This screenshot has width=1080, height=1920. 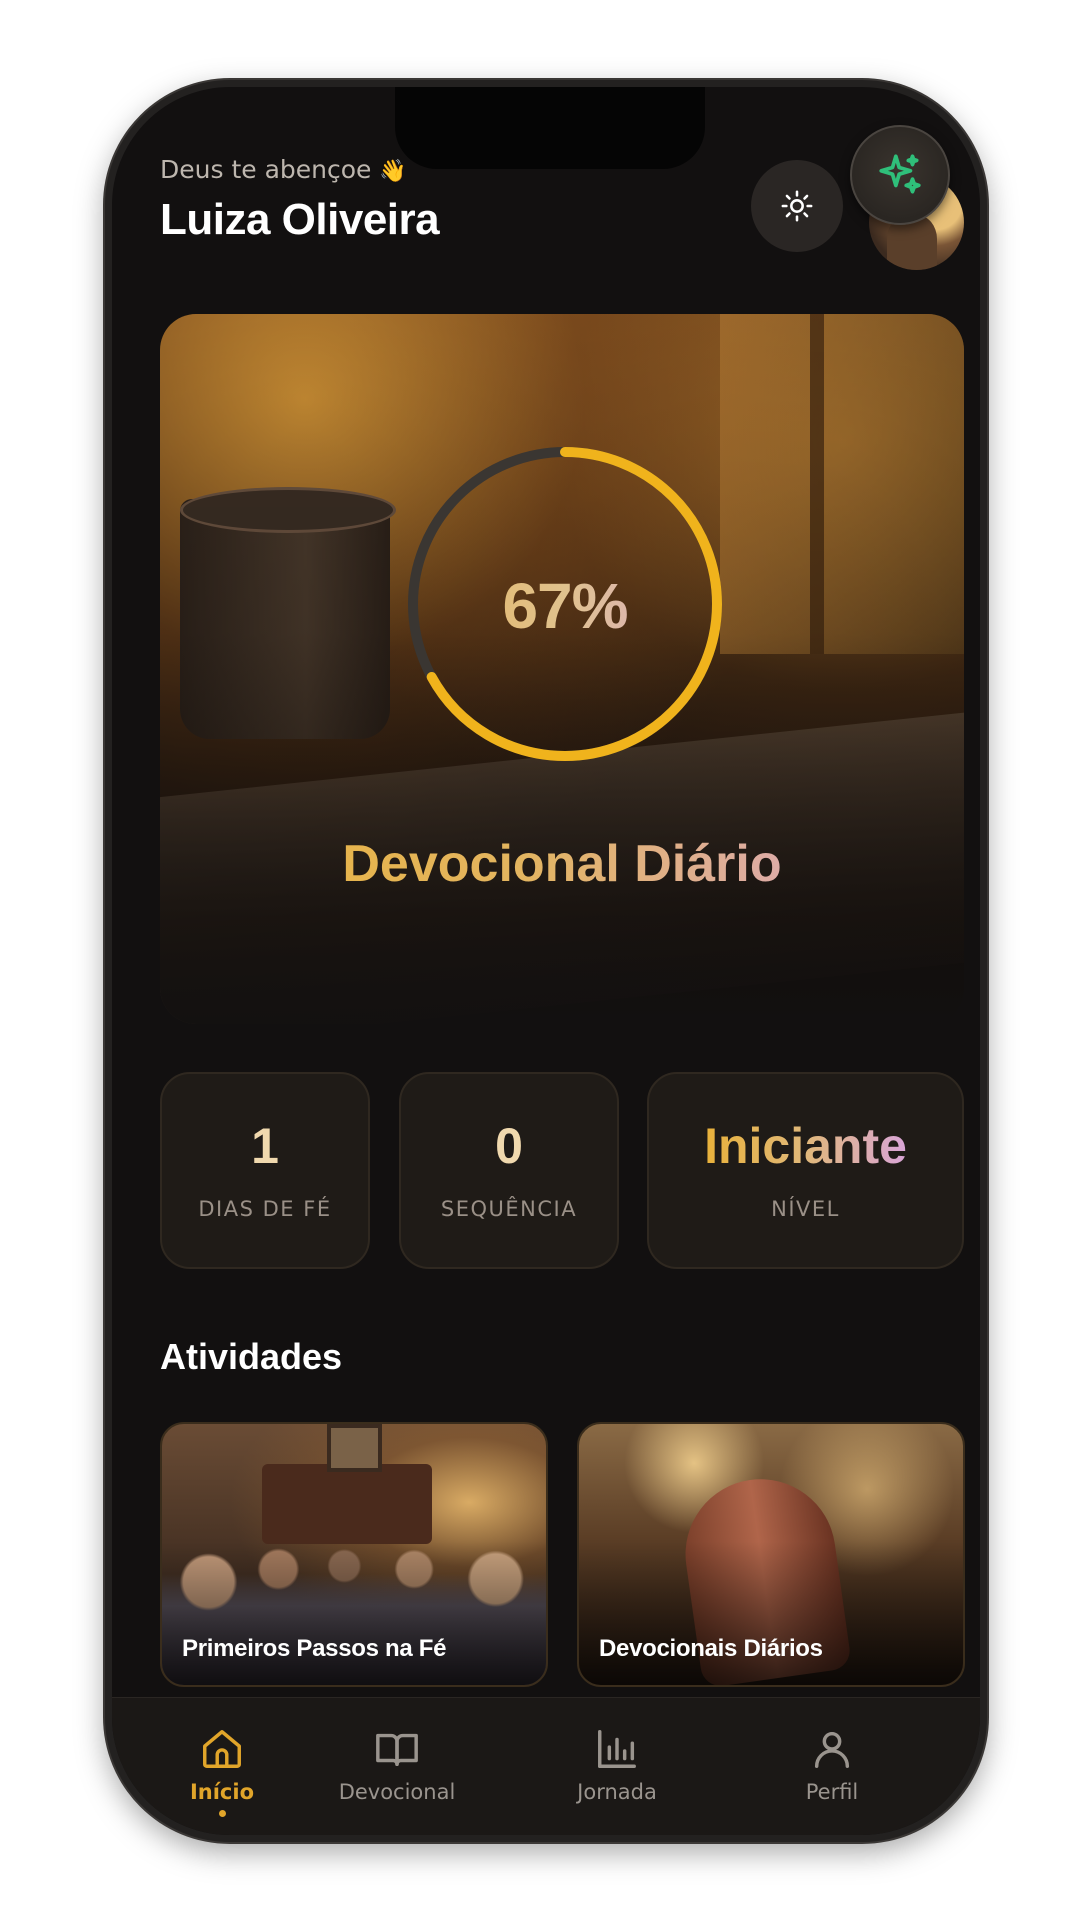 What do you see at coordinates (509, 1208) in the screenshot?
I see `stat-label: SEQUÊNCIA` at bounding box center [509, 1208].